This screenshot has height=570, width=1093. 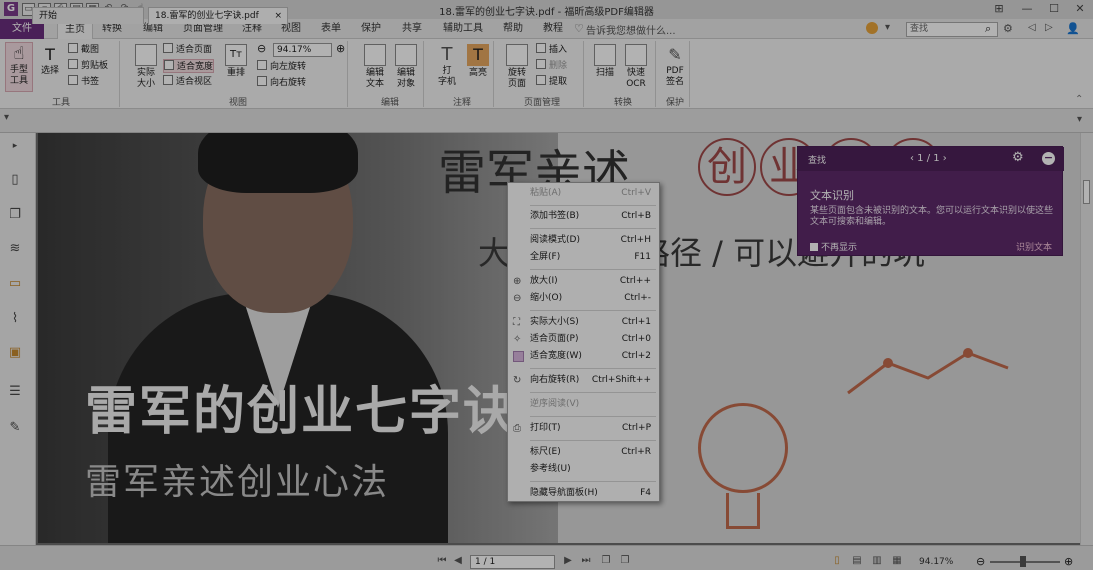 I want to click on zoom-select: 94.17%, so click(x=302, y=50).